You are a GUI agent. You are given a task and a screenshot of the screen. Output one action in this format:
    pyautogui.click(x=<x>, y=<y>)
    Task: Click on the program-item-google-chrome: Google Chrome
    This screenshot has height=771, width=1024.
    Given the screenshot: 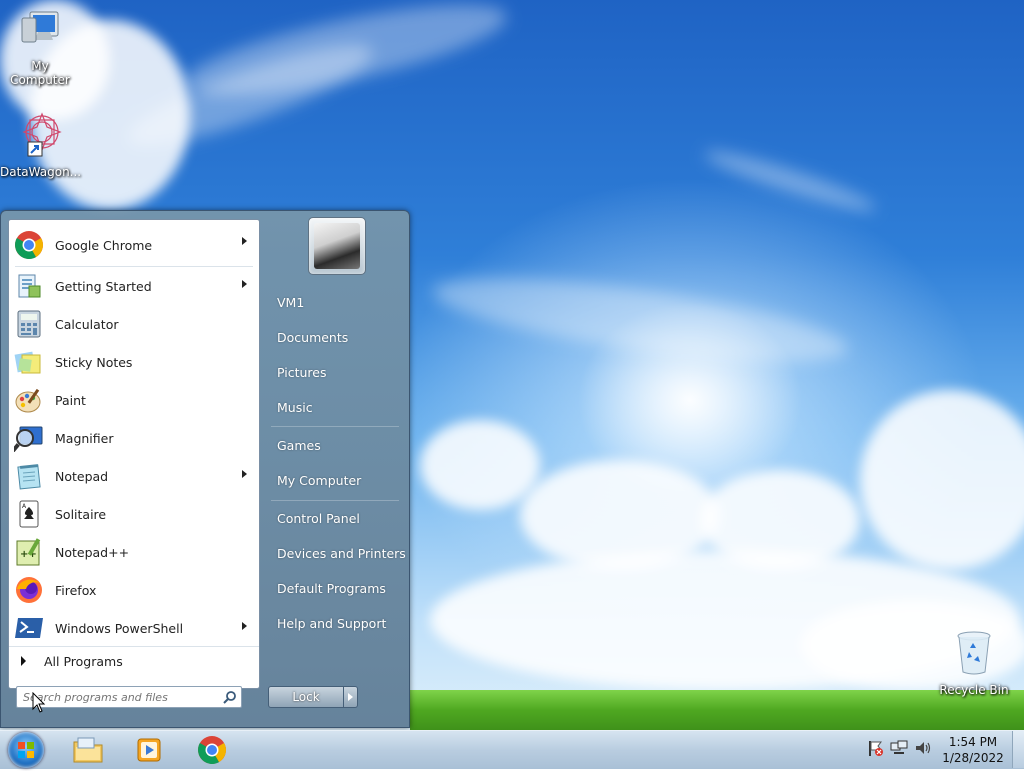 What is the action you would take?
    pyautogui.click(x=134, y=245)
    